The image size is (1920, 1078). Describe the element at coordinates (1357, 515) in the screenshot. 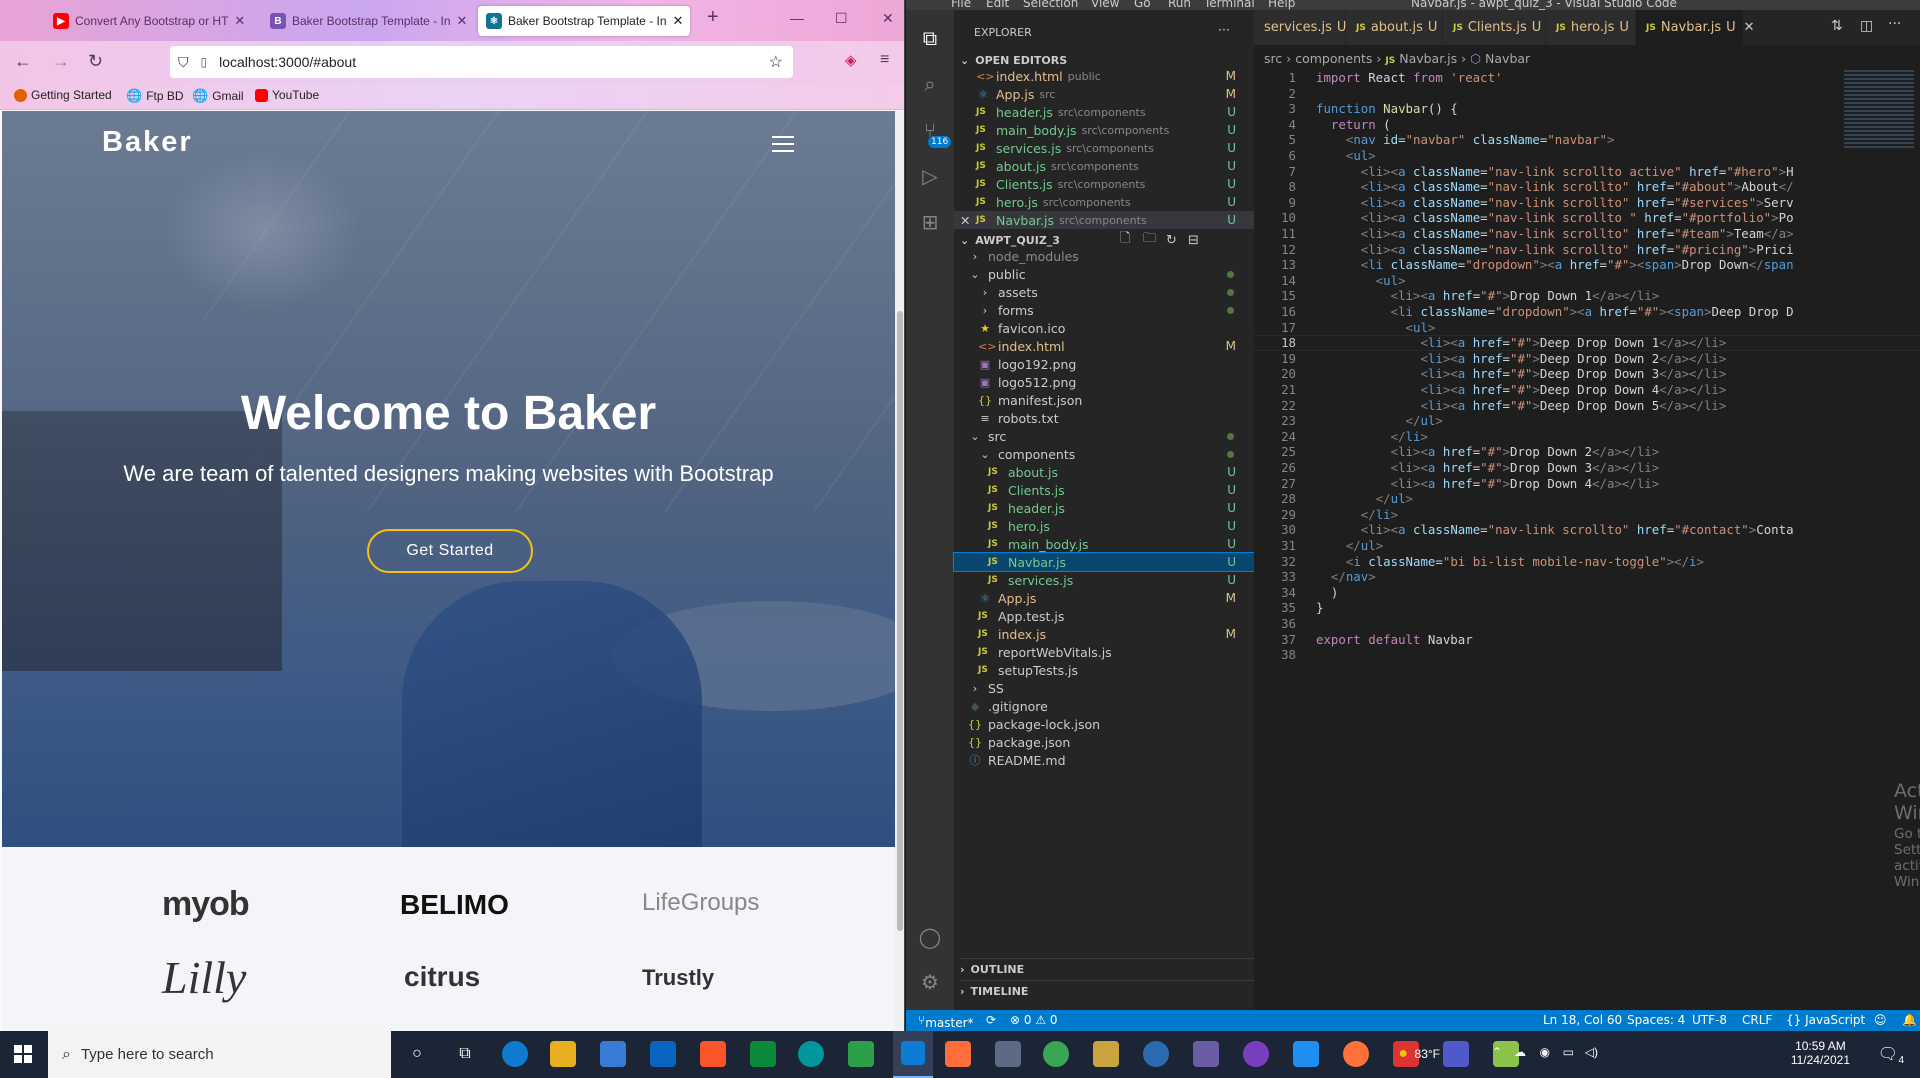

I see `code-line: </li>` at that location.